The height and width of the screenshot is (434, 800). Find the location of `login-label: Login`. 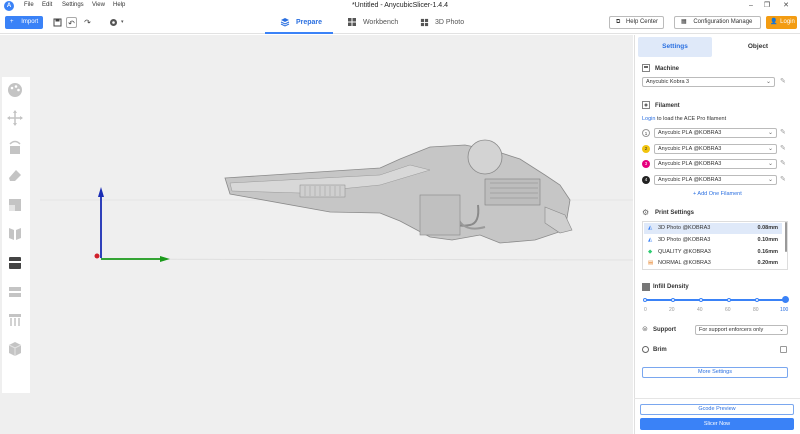

login-label: Login is located at coordinates (787, 22).